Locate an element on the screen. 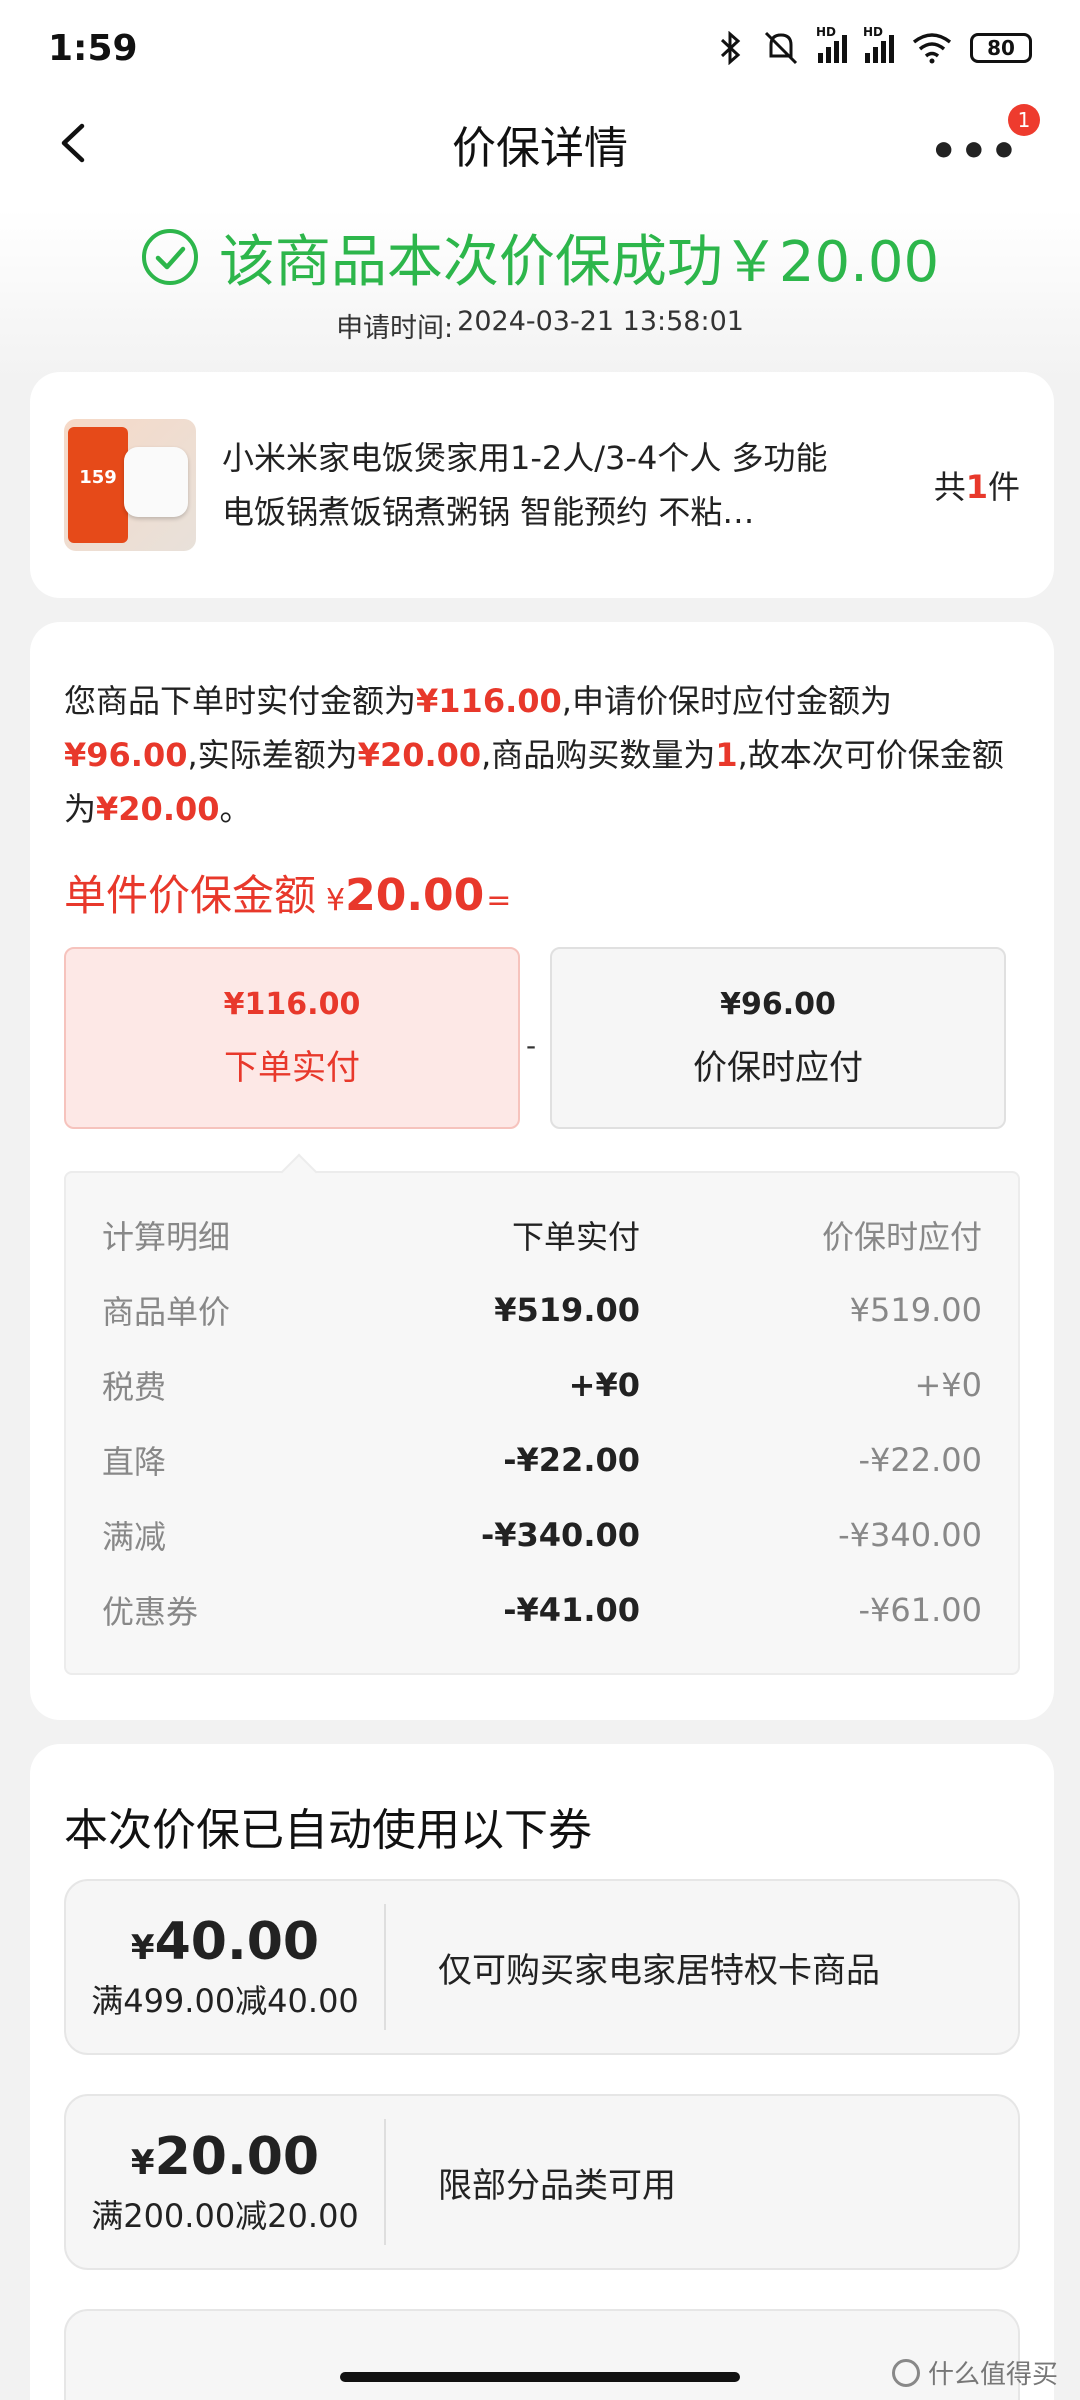  product-thumbnail: 159 is located at coordinates (130, 485).